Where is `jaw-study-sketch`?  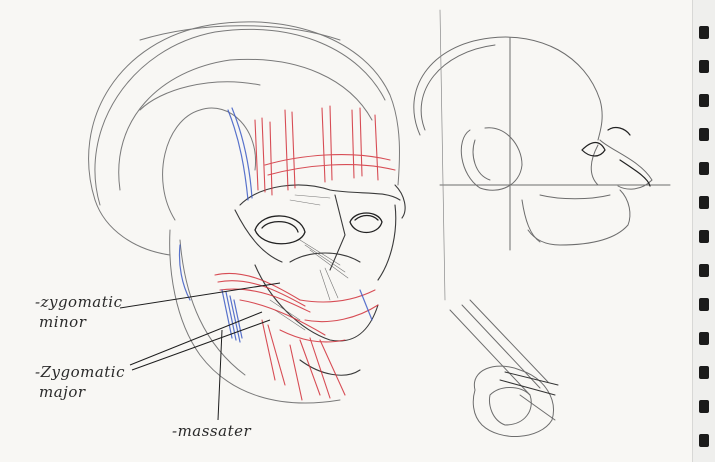 jaw-study-sketch is located at coordinates (504, 368).